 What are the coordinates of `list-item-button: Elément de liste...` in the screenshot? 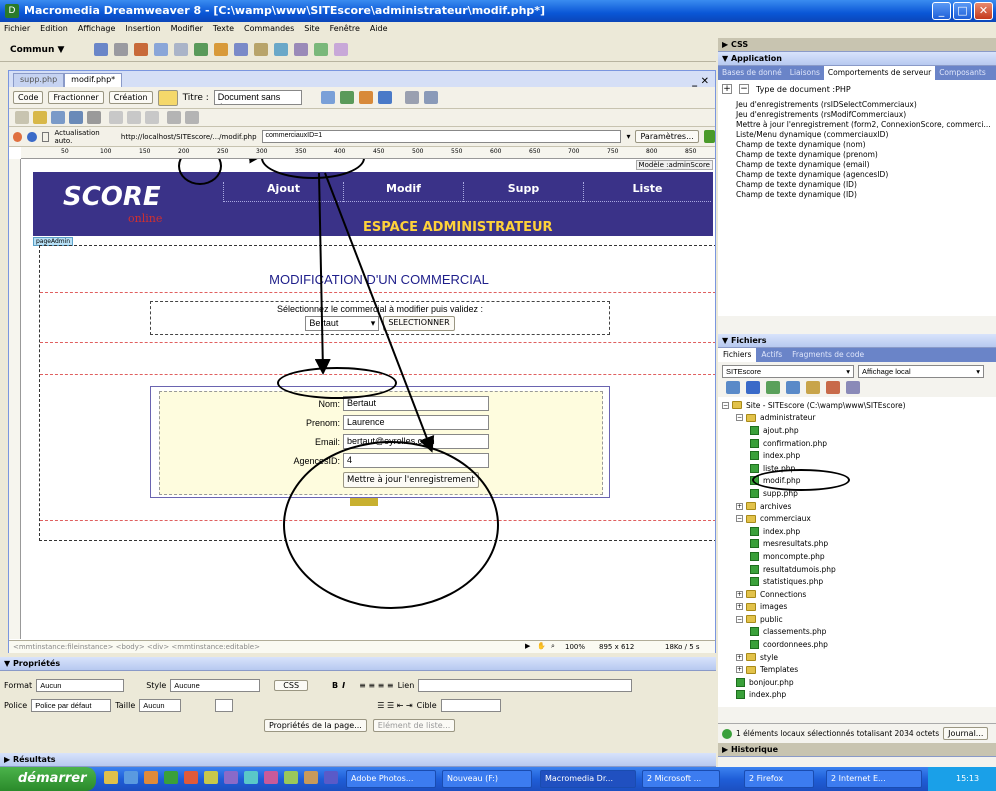 It's located at (414, 725).